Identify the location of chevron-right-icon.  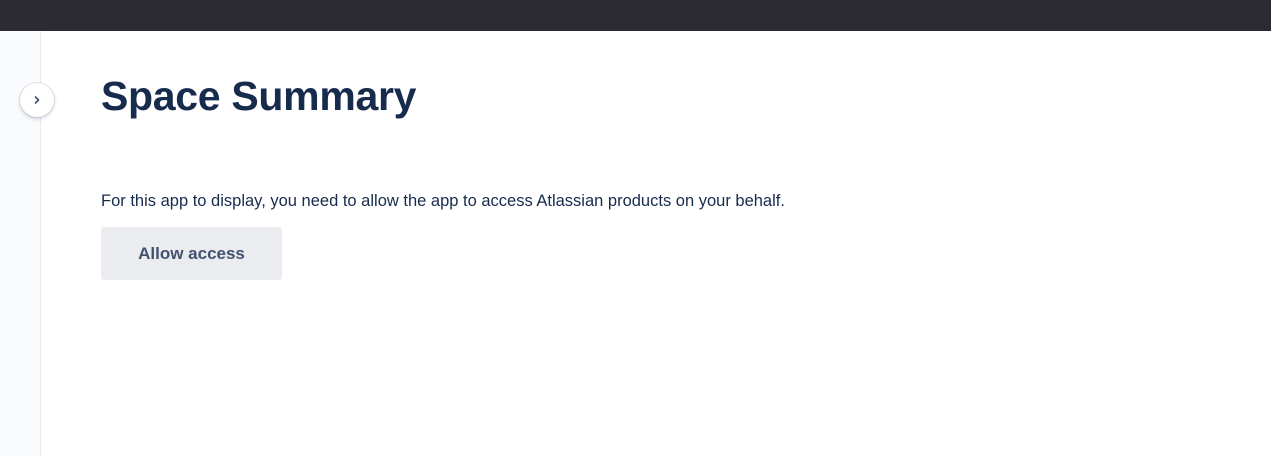
(37, 100).